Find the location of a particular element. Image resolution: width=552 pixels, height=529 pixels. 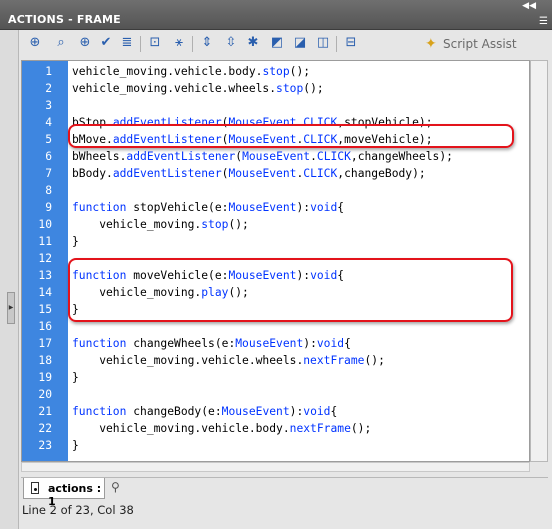

expand-toolbox-icon: ▶ is located at coordinates (11, 308).